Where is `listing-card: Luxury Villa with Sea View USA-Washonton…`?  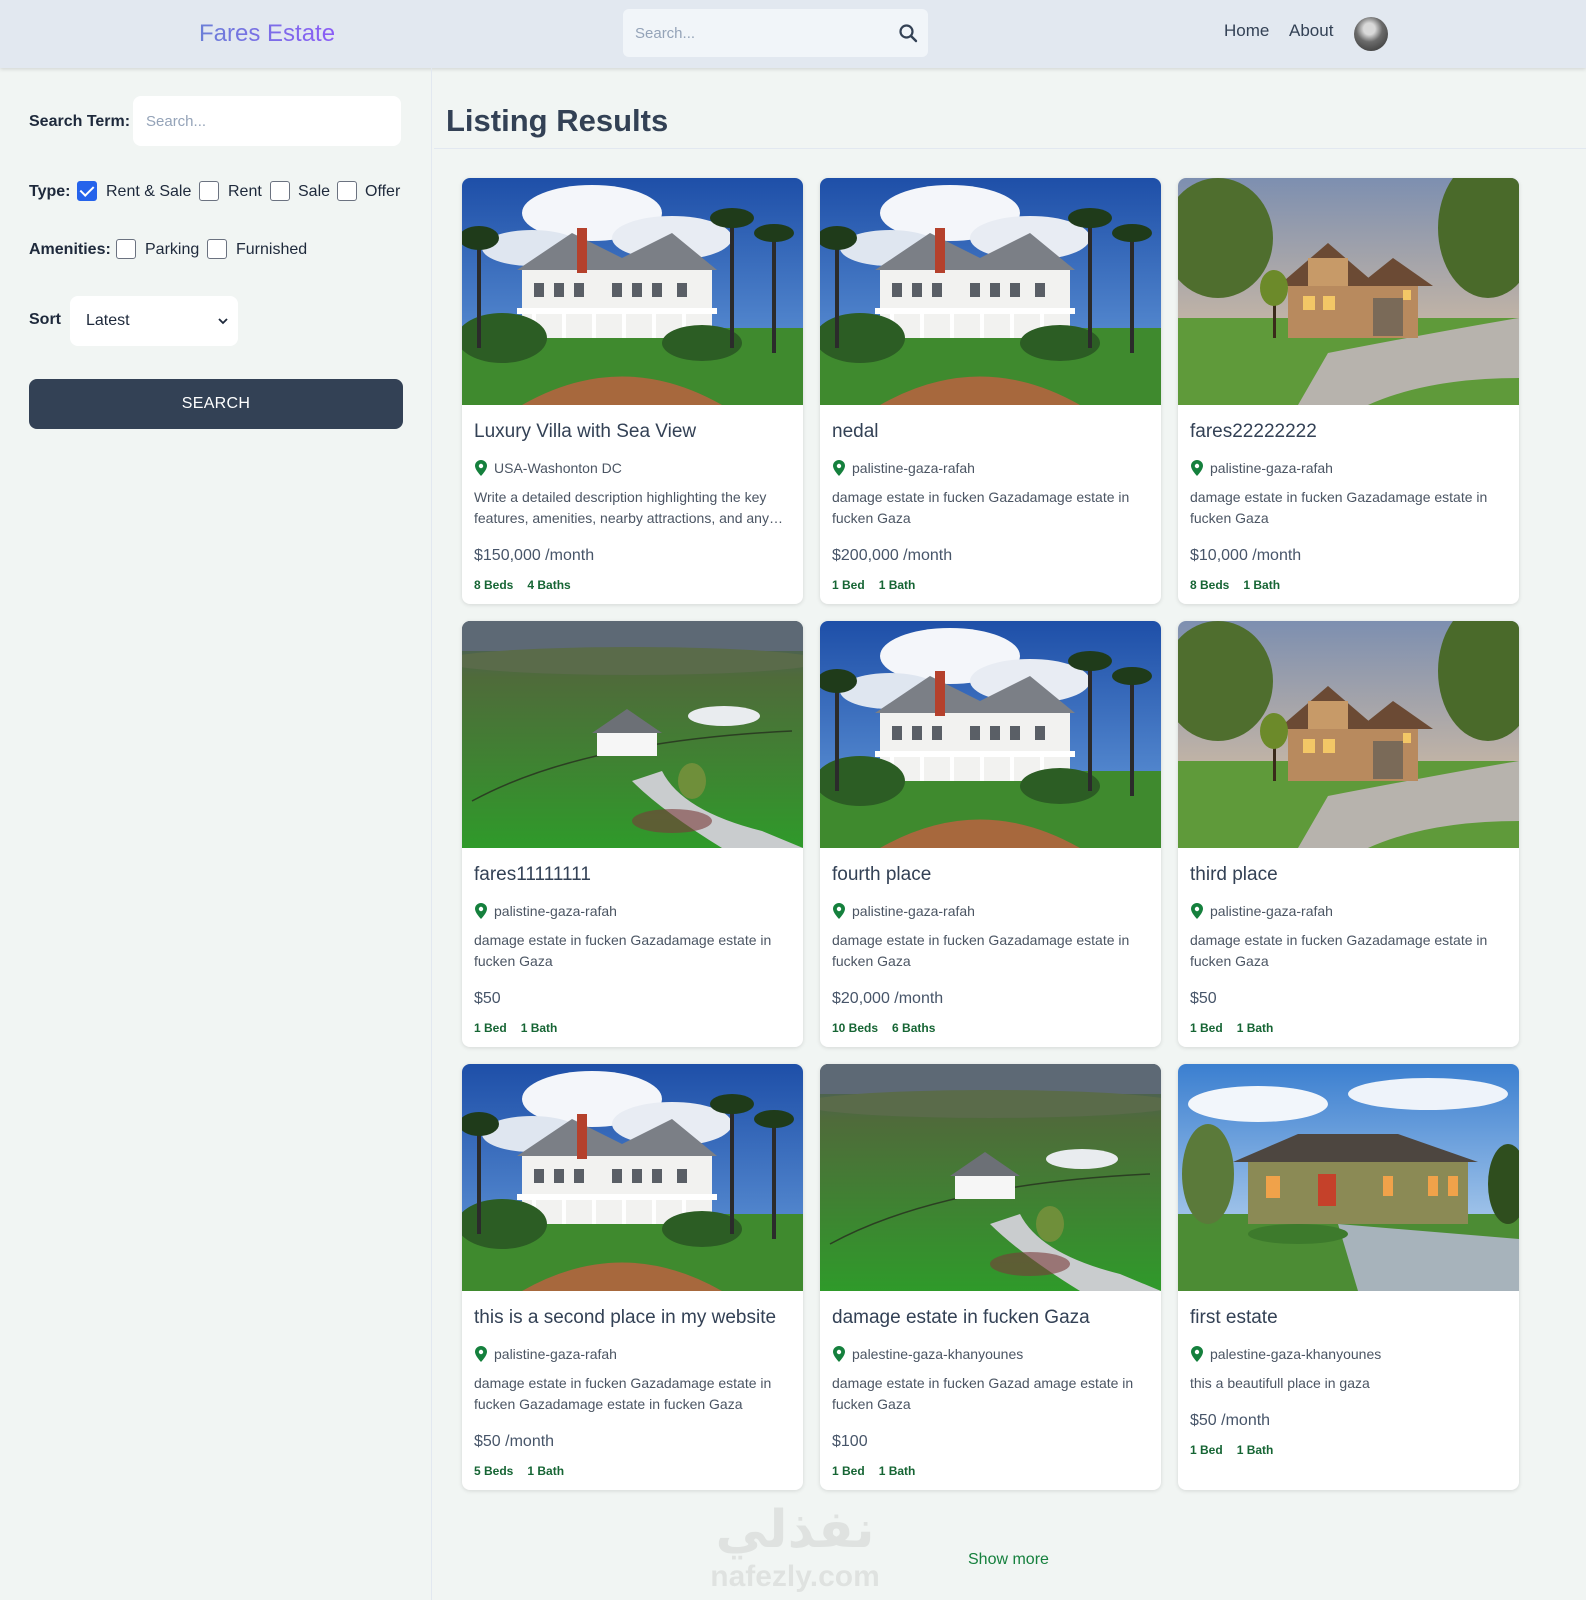 listing-card: Luxury Villa with Sea View USA-Washonton… is located at coordinates (632, 391).